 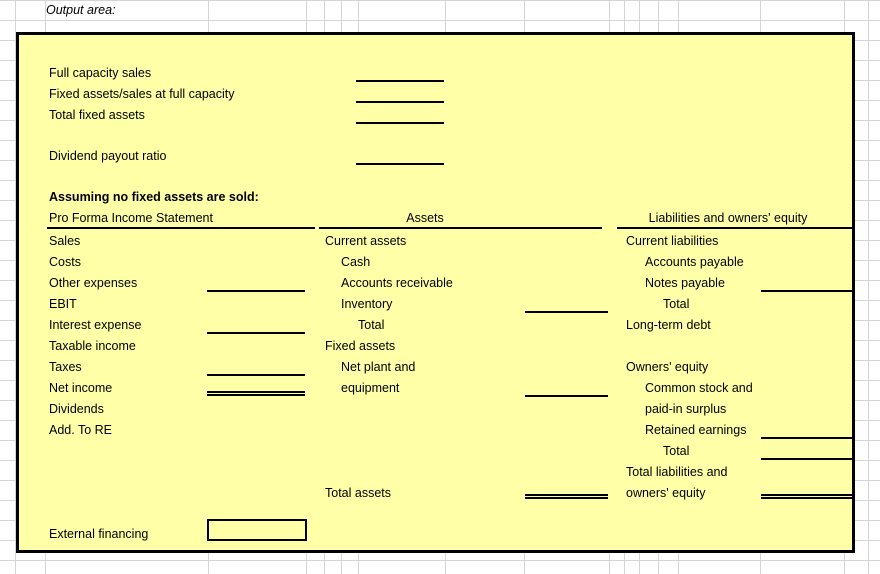 I want to click on label-retained-earnings: Retained earnings, so click(x=696, y=430).